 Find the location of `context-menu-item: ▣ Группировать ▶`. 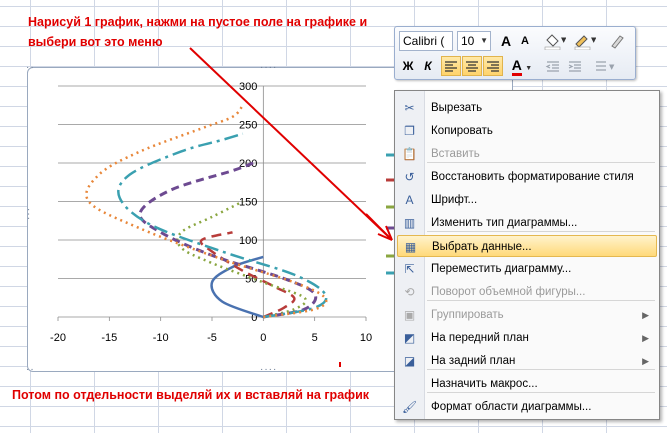

context-menu-item: ▣ Группировать ▶ is located at coordinates (527, 315).